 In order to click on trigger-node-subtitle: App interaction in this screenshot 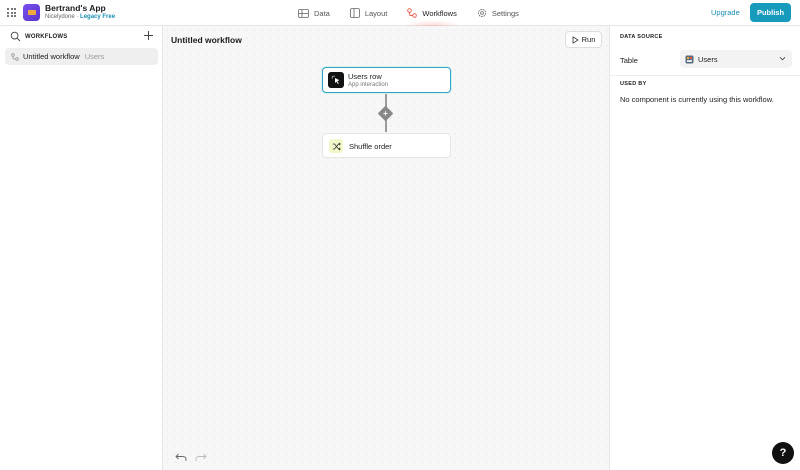, I will do `click(368, 85)`.